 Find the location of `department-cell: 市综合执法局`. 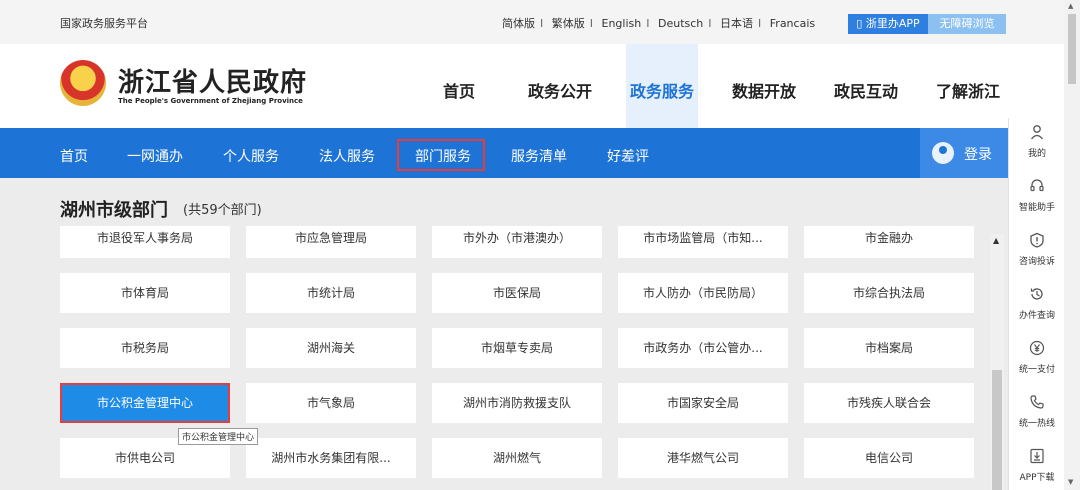

department-cell: 市综合执法局 is located at coordinates (889, 293).